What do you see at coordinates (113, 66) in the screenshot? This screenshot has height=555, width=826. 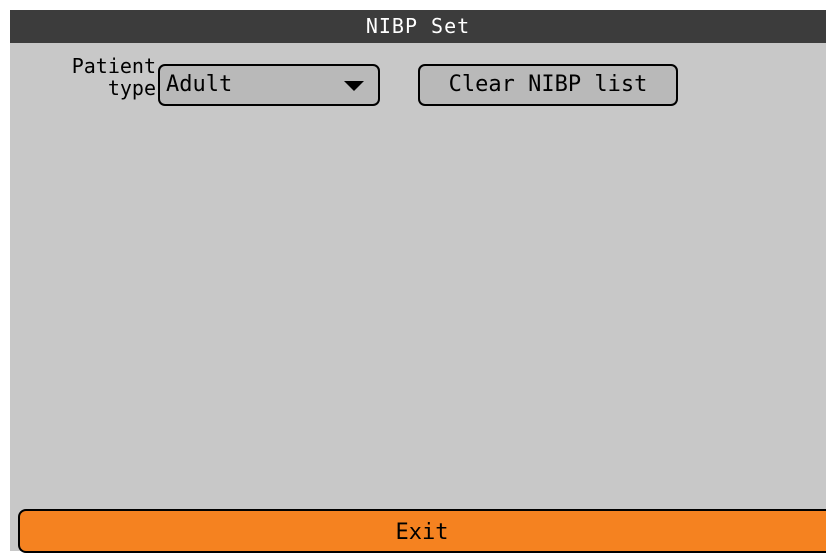 I see `patient-type-label-line1: Patient` at bounding box center [113, 66].